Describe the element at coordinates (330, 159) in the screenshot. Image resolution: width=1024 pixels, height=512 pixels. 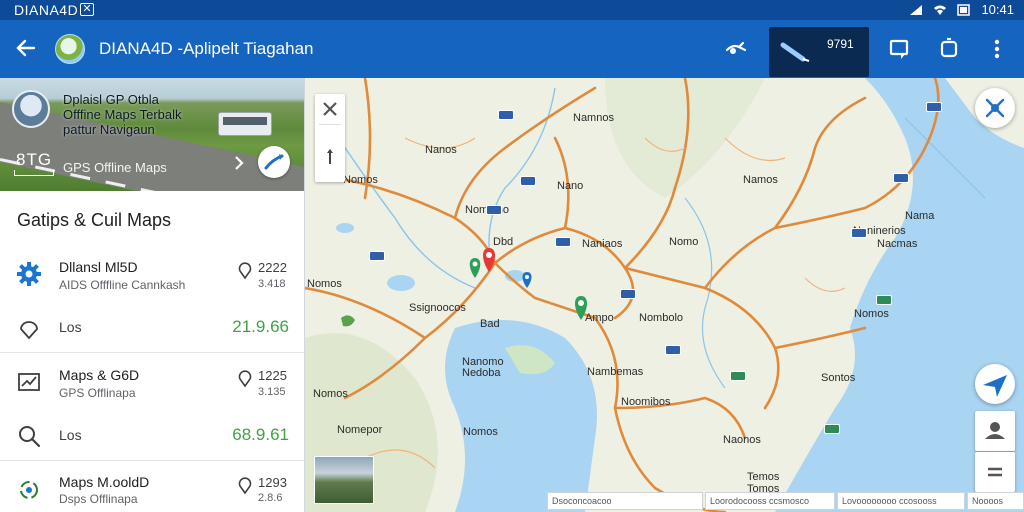
I see `north-icon` at that location.